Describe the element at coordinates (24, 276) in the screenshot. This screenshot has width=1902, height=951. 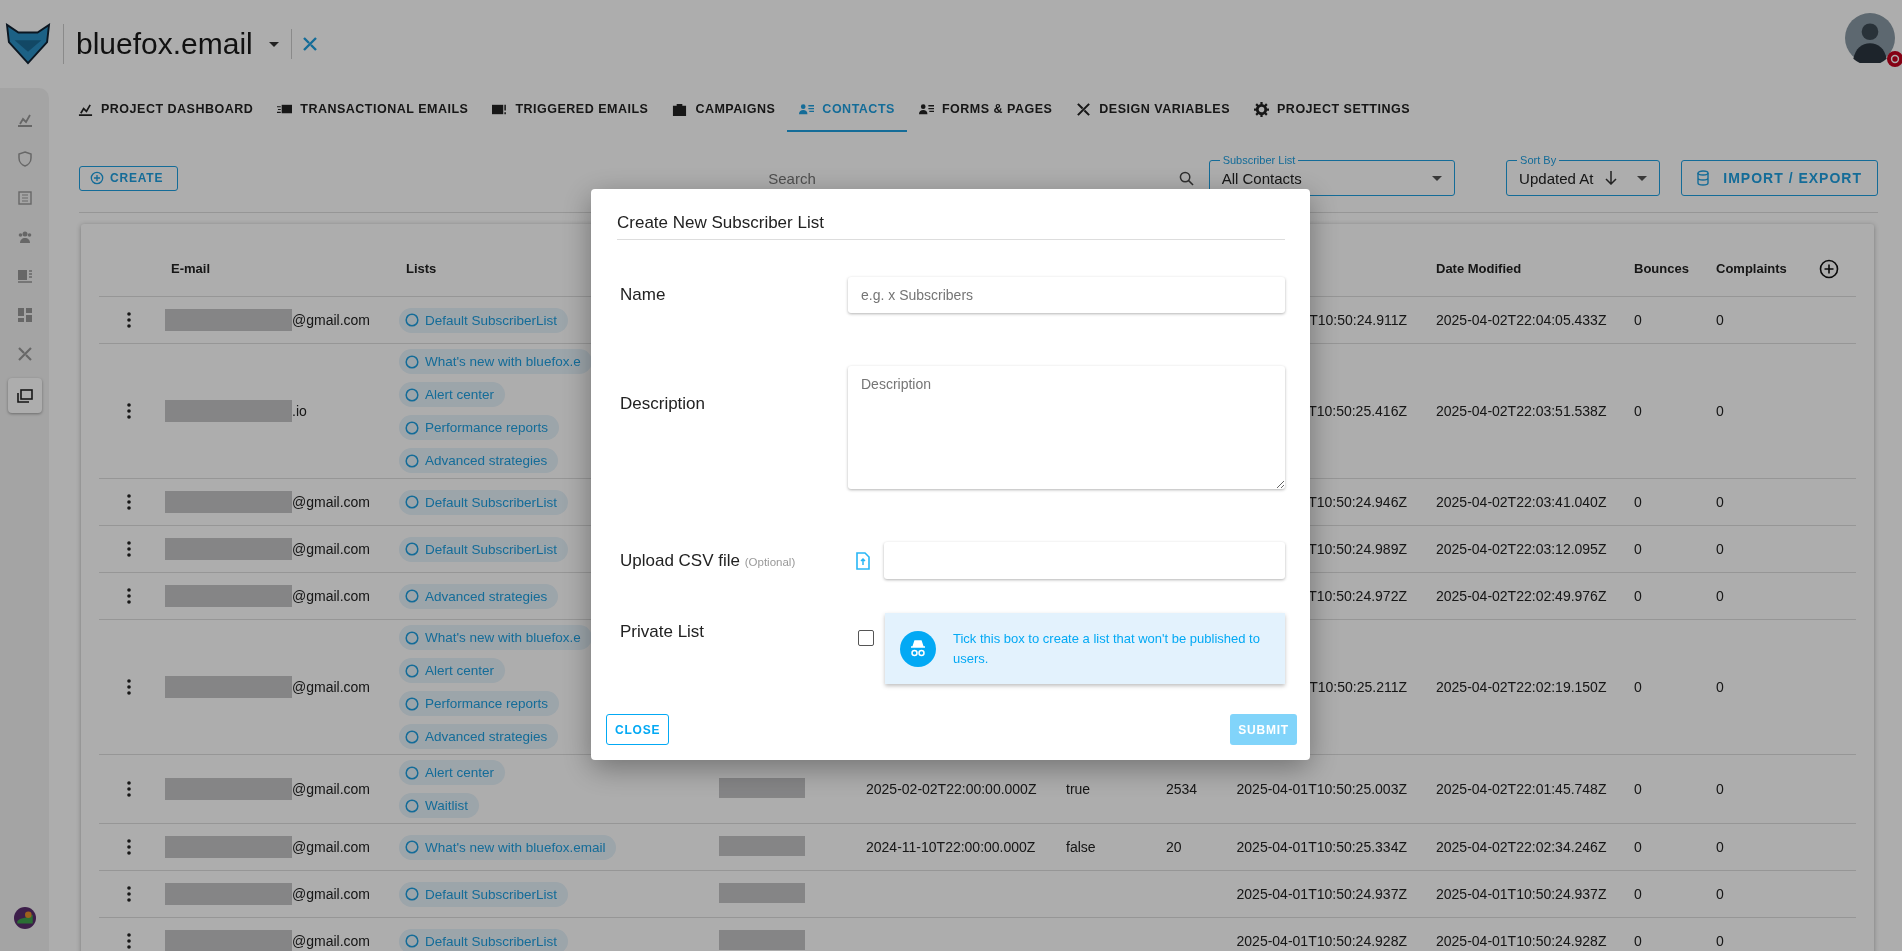
I see `card-icon` at that location.